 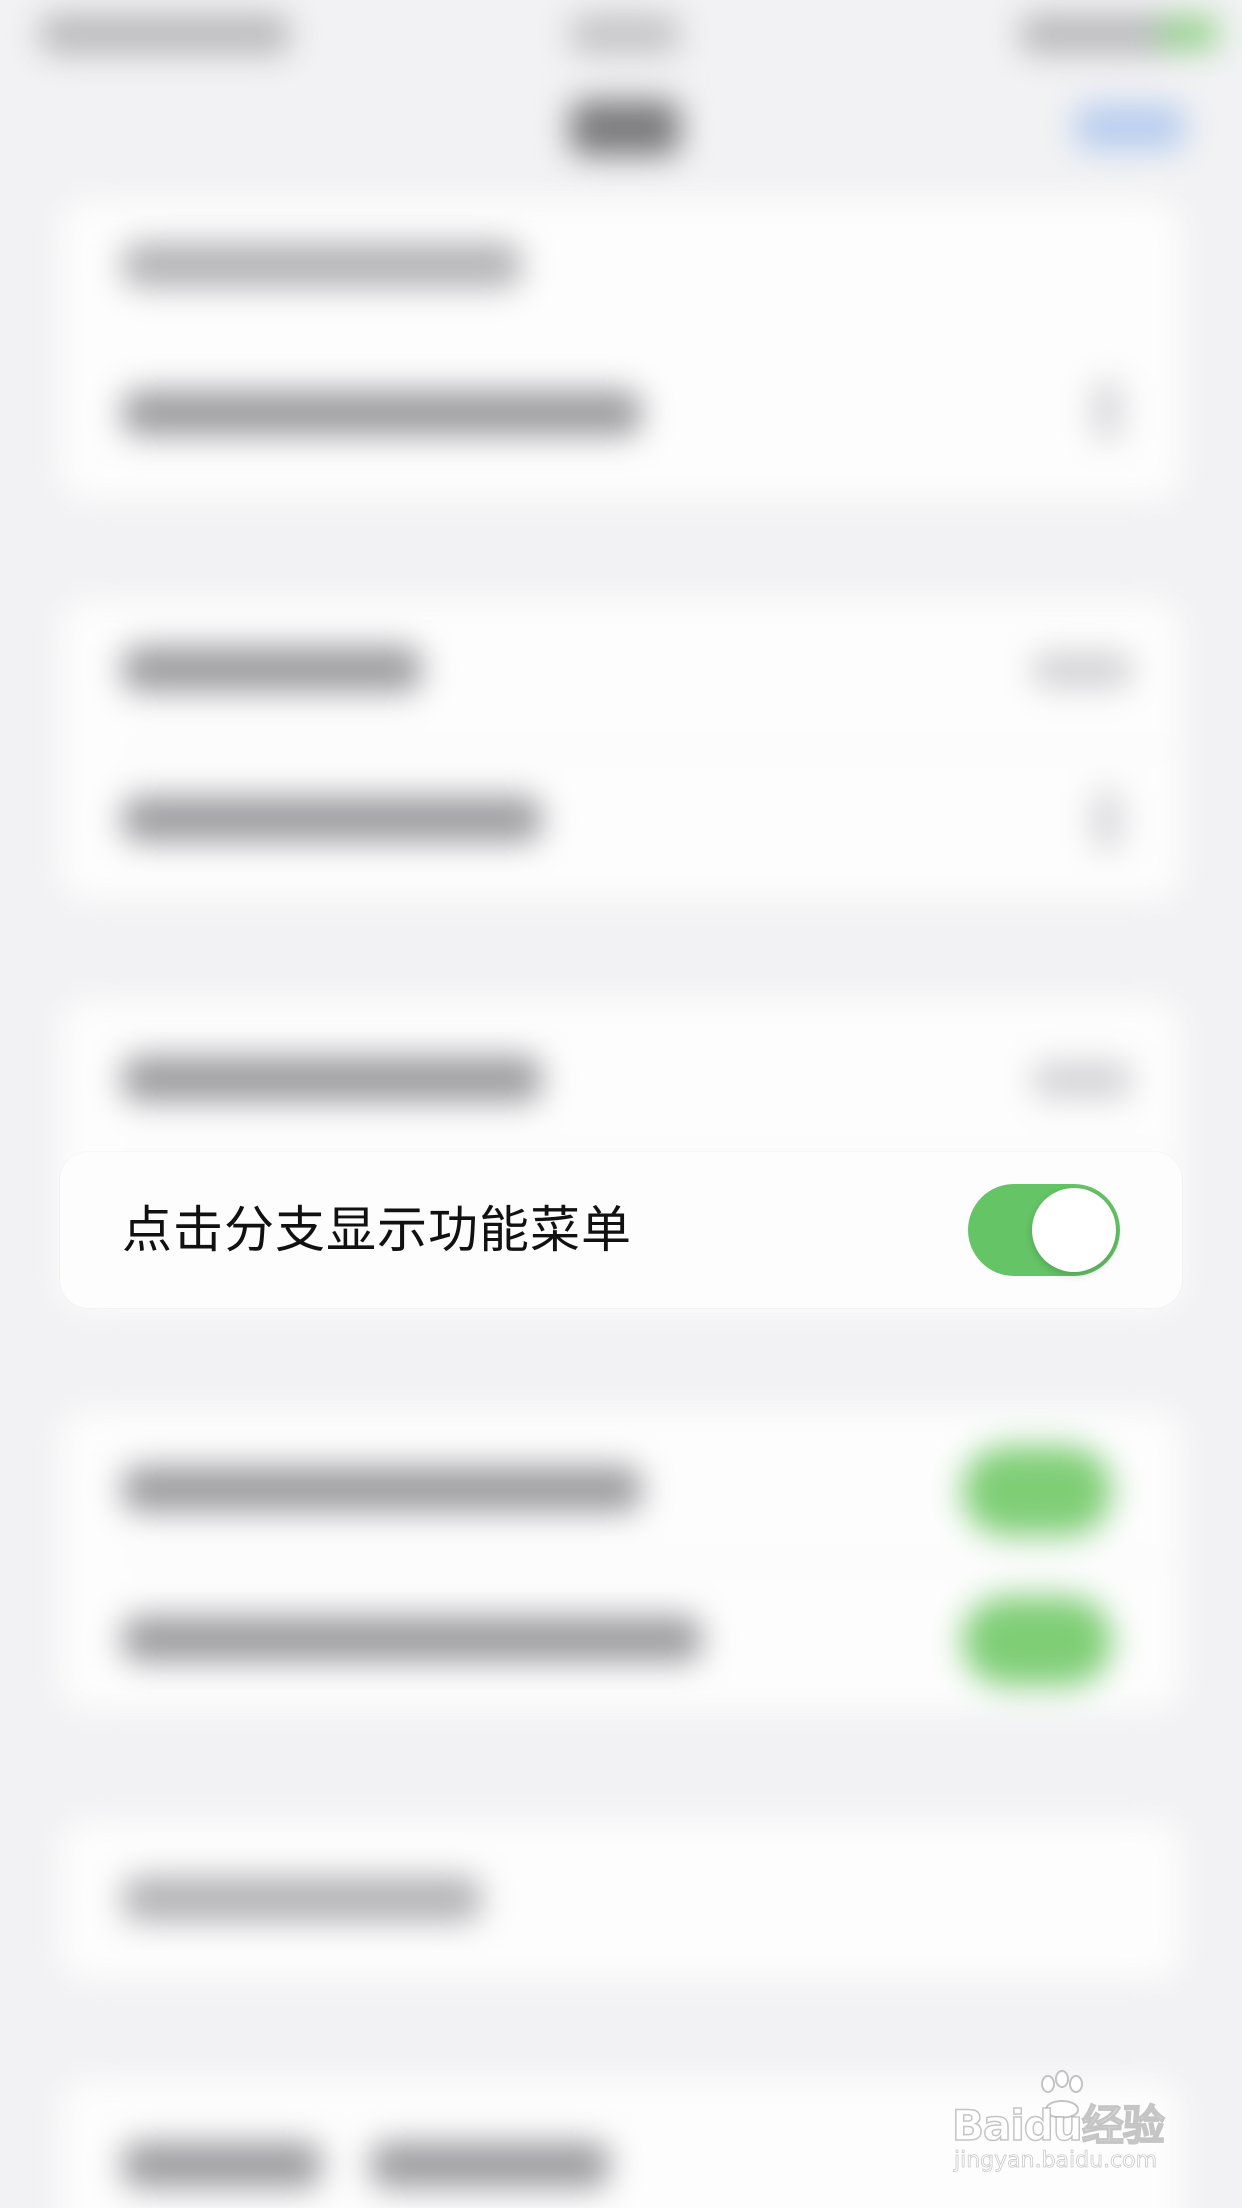 I want to click on watermark-logo-text: Baidu经验, so click(x=1058, y=2125).